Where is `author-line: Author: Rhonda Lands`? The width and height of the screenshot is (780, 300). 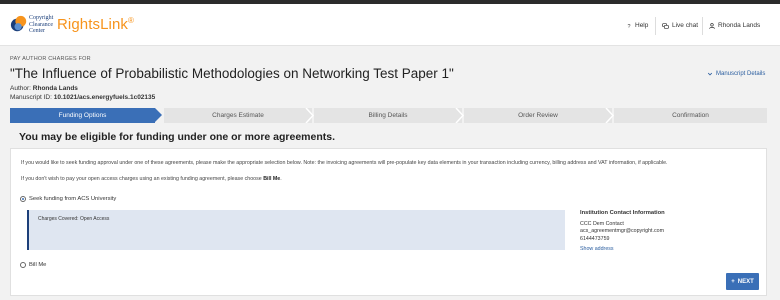 author-line: Author: Rhonda Lands is located at coordinates (44, 88).